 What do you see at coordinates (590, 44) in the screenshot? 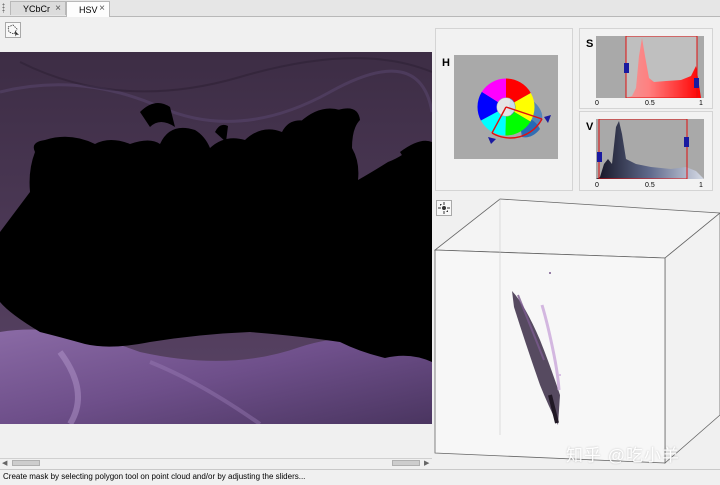
I see `saturation-label: S` at bounding box center [590, 44].